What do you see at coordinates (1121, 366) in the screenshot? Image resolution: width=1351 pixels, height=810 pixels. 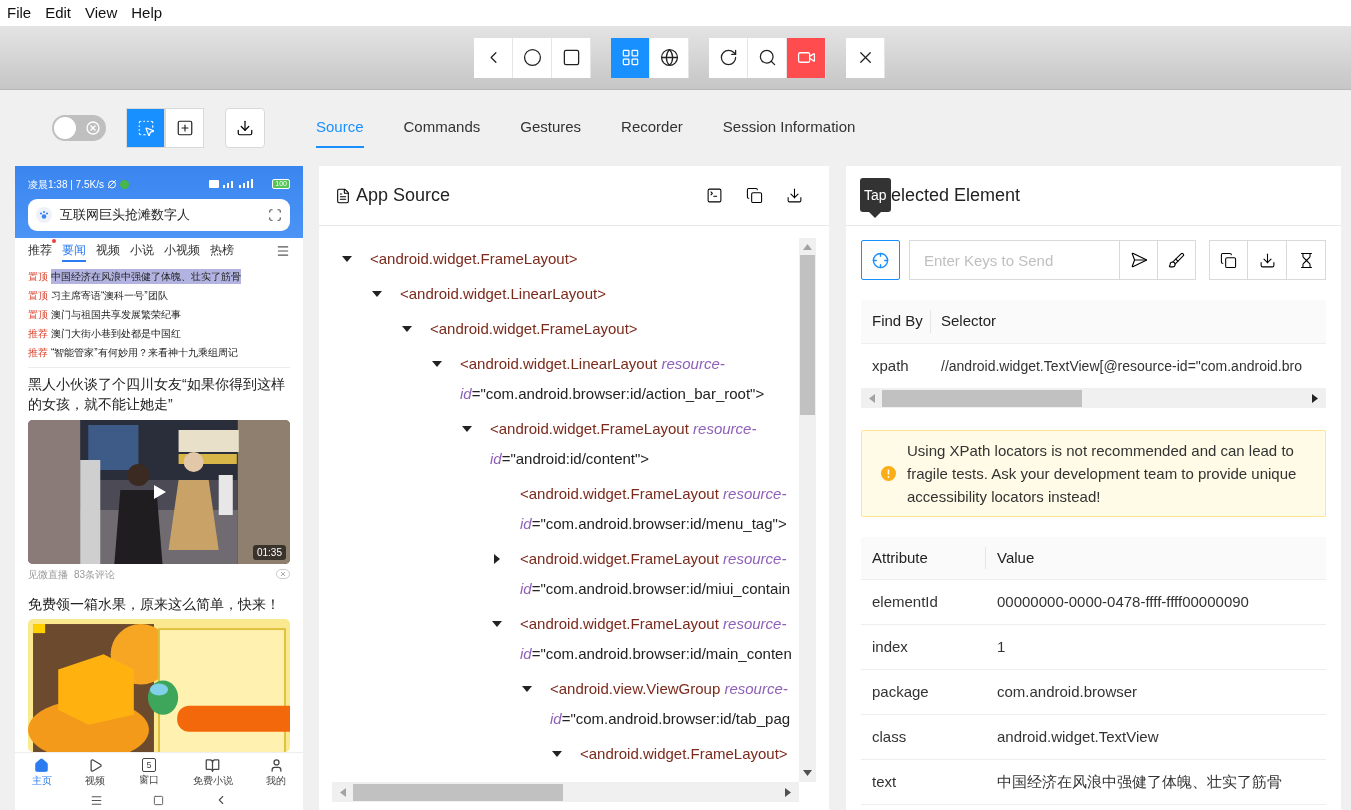 I see `table-cell-text: //android.widget.TextView[@resource-id="com.android.bro` at bounding box center [1121, 366].